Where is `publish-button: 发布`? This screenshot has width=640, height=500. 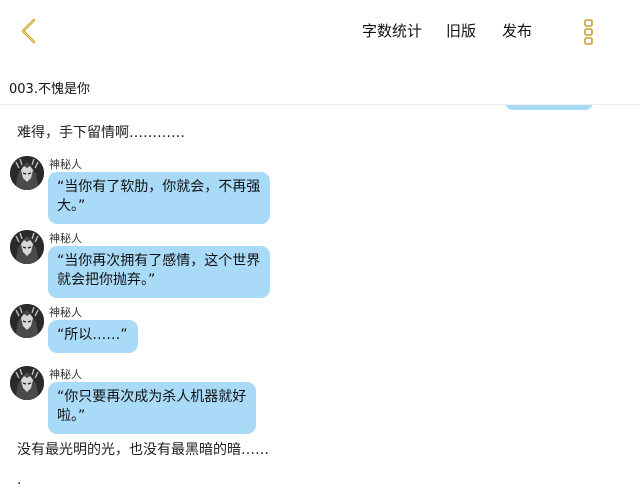
publish-button: 发布 is located at coordinates (517, 31).